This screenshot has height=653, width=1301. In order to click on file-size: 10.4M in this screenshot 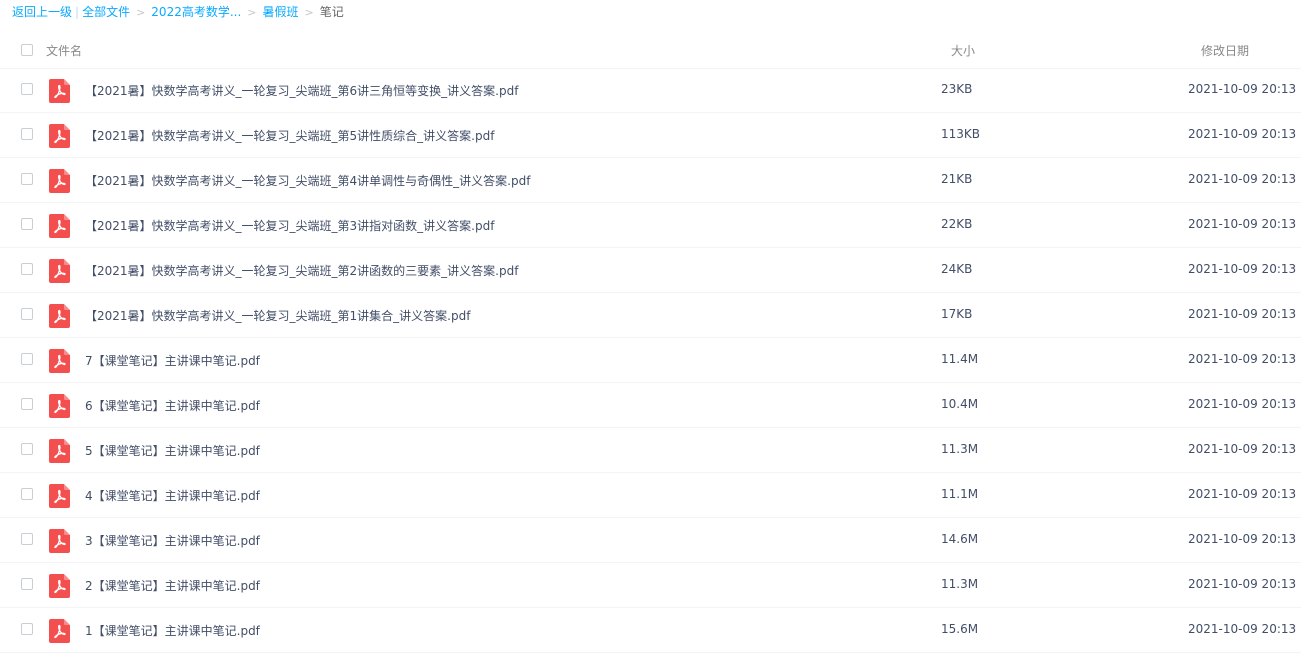, I will do `click(960, 404)`.